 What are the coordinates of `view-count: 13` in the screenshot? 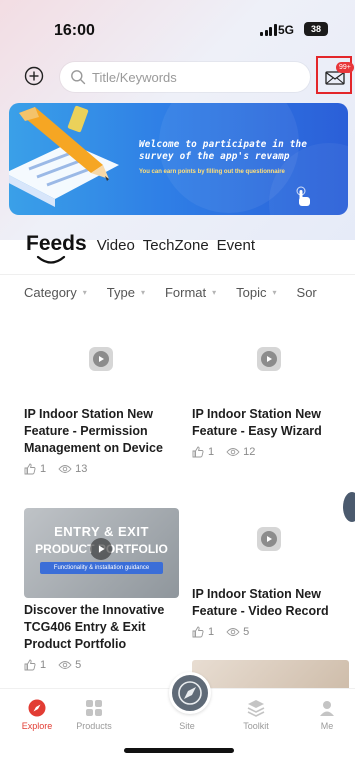 It's located at (81, 469).